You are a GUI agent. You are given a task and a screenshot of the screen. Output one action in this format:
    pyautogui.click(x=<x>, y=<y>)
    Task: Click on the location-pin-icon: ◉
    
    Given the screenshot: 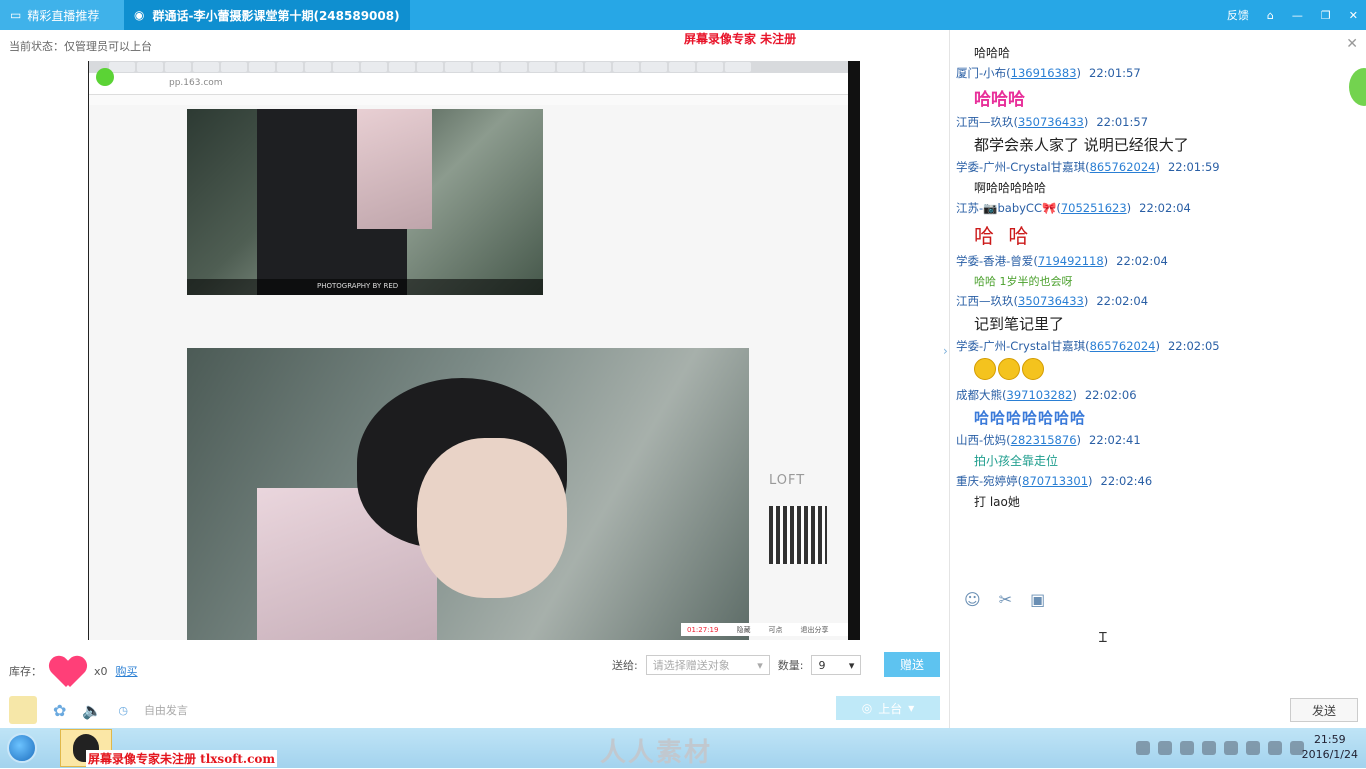 What is the action you would take?
    pyautogui.click(x=139, y=15)
    